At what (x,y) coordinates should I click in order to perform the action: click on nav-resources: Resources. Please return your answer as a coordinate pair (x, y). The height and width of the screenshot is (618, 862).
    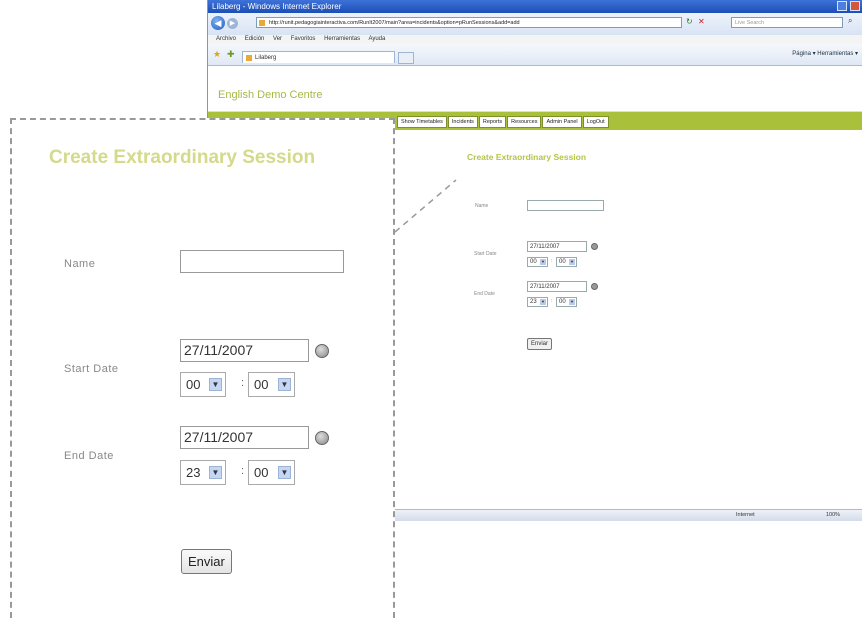
    Looking at the image, I should click on (524, 122).